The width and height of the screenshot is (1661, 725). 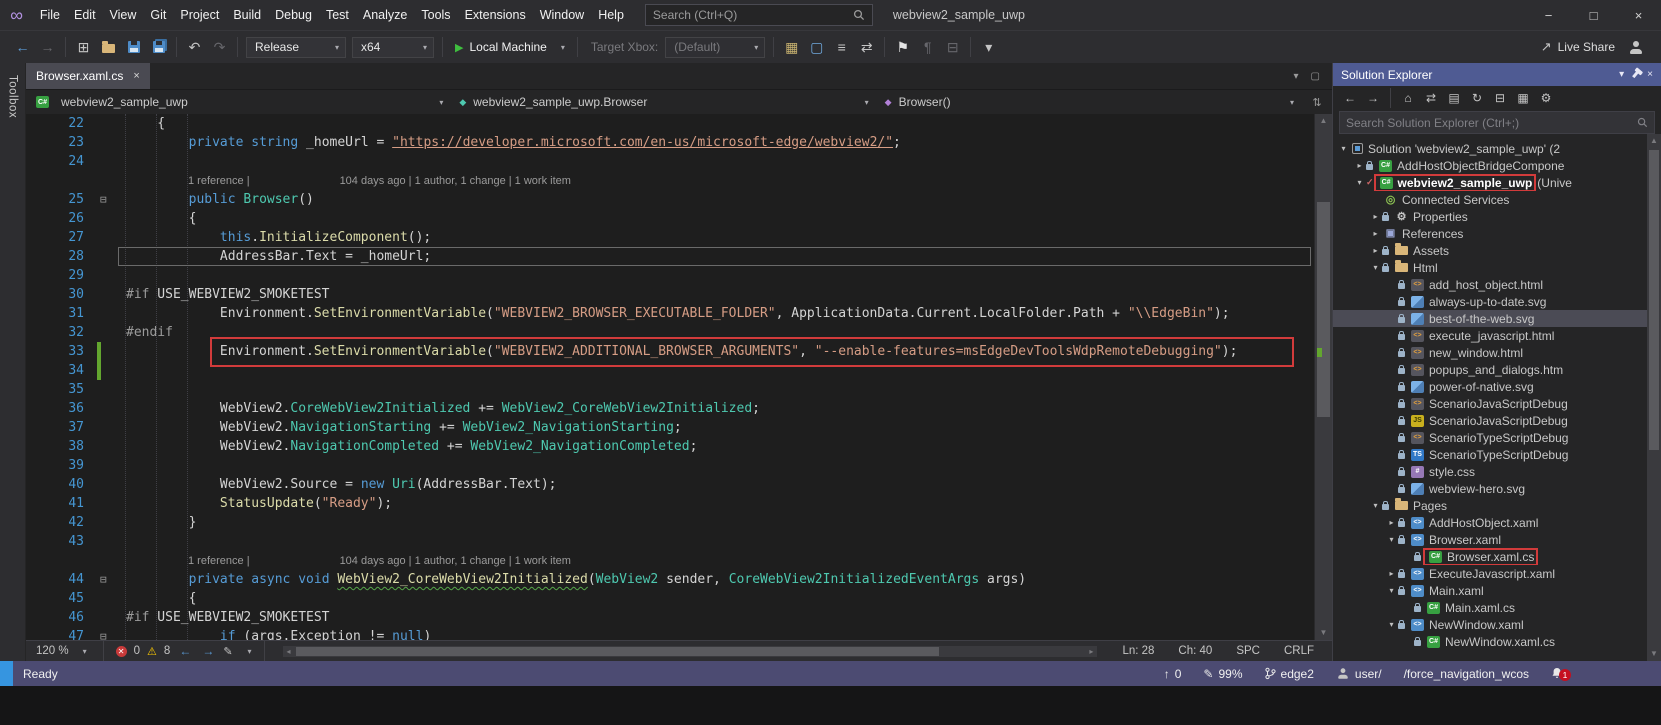 What do you see at coordinates (108, 47) in the screenshot?
I see `open-folder-icon` at bounding box center [108, 47].